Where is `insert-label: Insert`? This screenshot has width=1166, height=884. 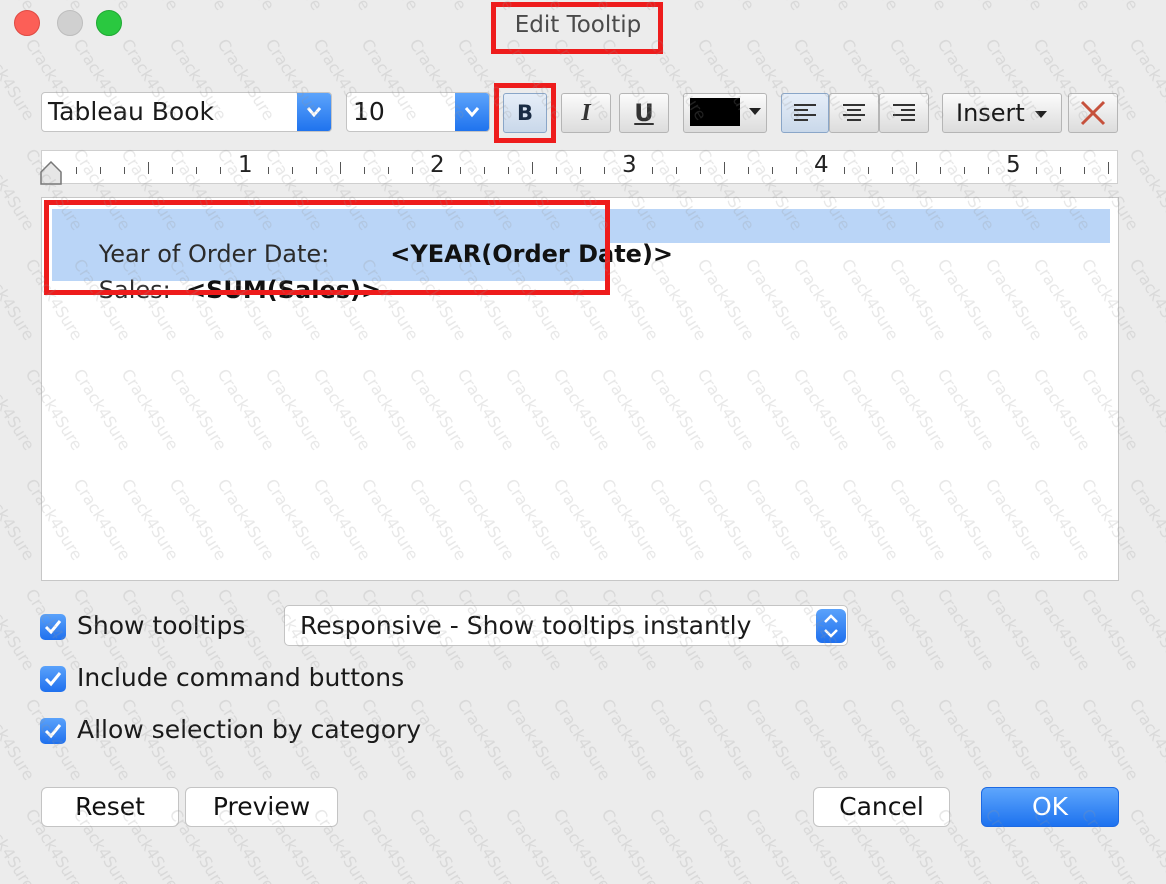
insert-label: Insert is located at coordinates (990, 113).